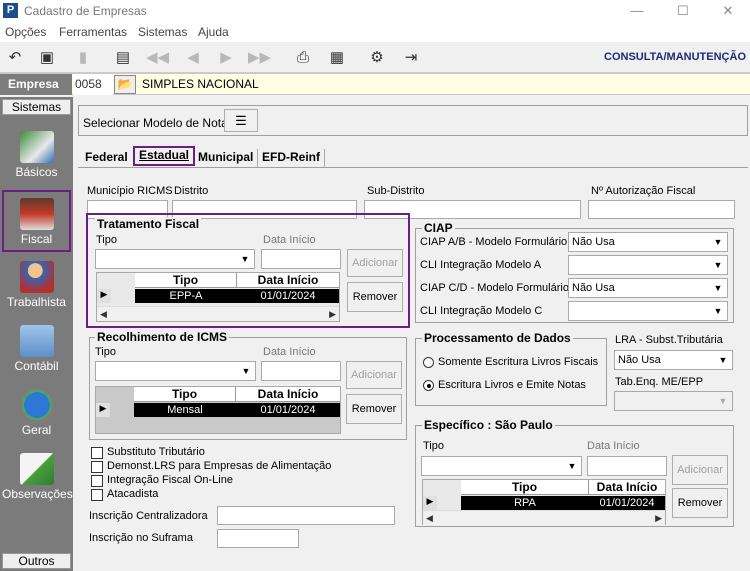 The image size is (750, 571). I want to click on previous-record-icon: ◀, so click(193, 58).